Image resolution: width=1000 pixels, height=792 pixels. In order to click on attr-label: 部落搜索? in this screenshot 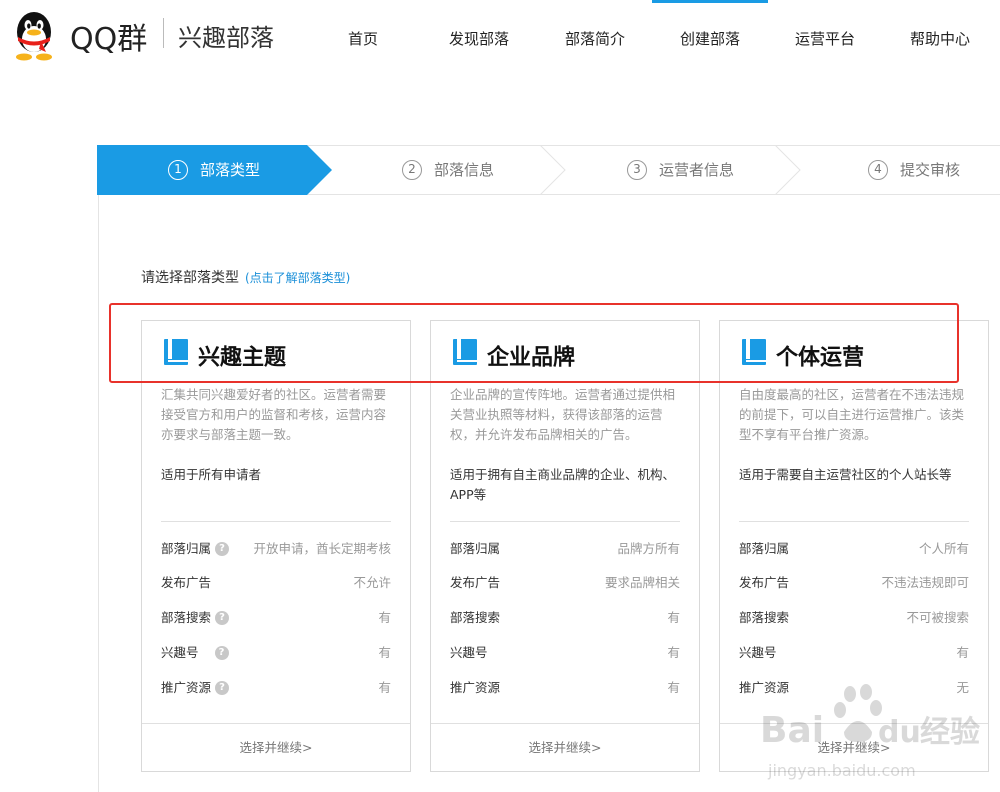, I will do `click(195, 618)`.